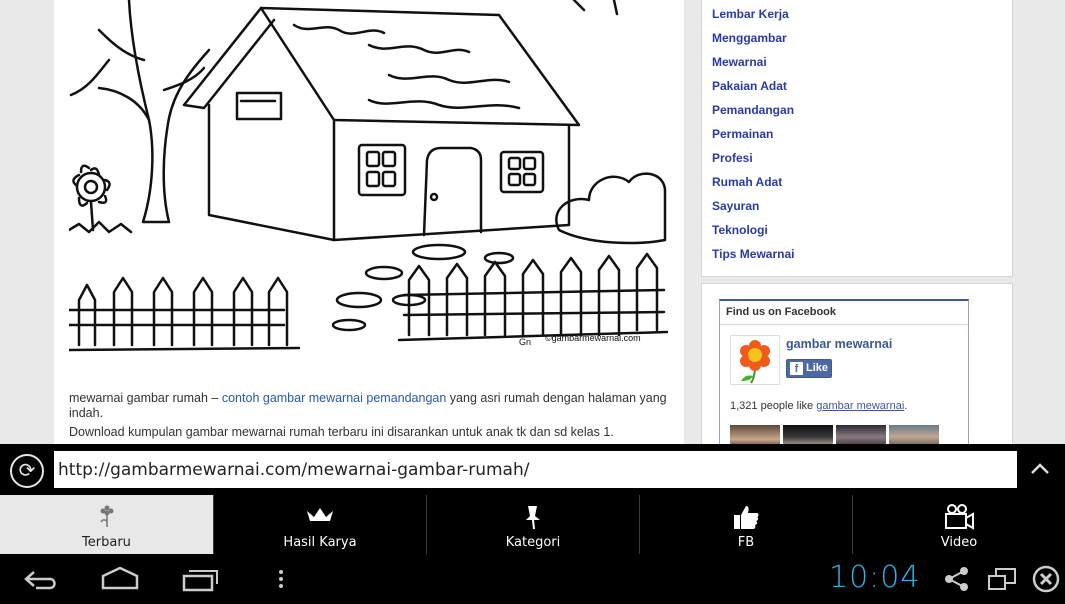  I want to click on category-link: Rumah Adat, so click(753, 186).